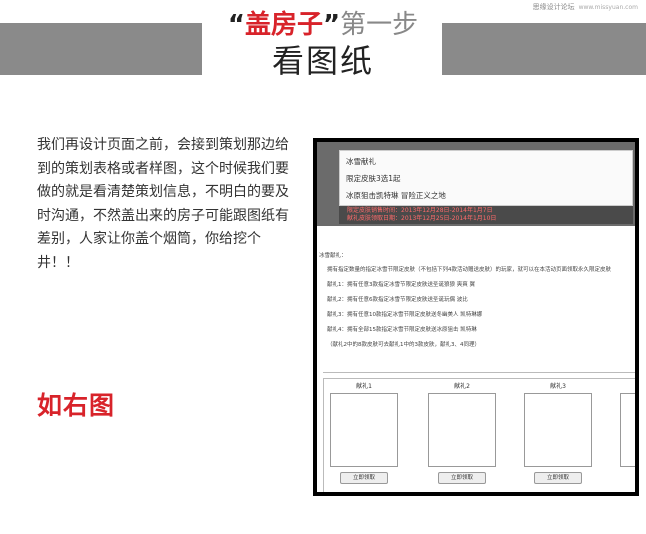 Image resolution: width=646 pixels, height=534 pixels. I want to click on quote-open: “, so click(236, 25).